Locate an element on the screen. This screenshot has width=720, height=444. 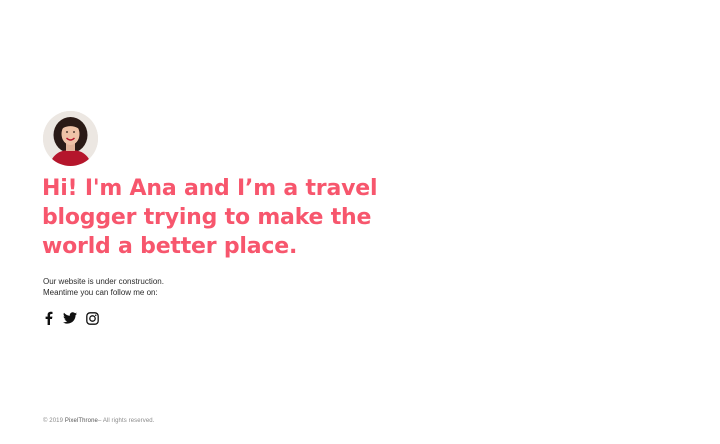
brand-name: PixelThrone is located at coordinates (81, 421).